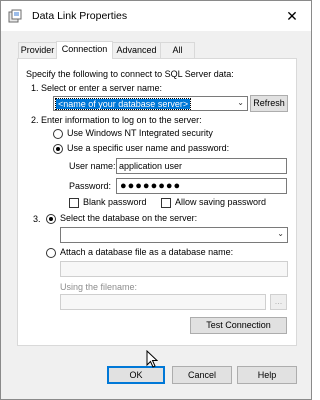 The image size is (320, 400). I want to click on password-label: Password:, so click(90, 186).